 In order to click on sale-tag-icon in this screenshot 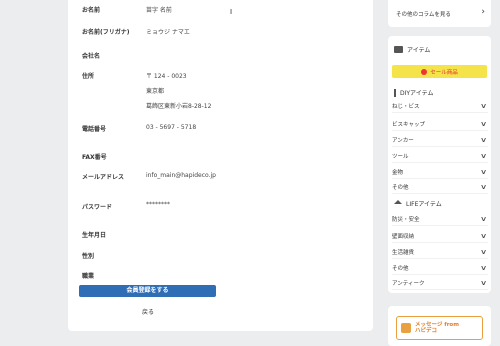, I will do `click(424, 71)`.